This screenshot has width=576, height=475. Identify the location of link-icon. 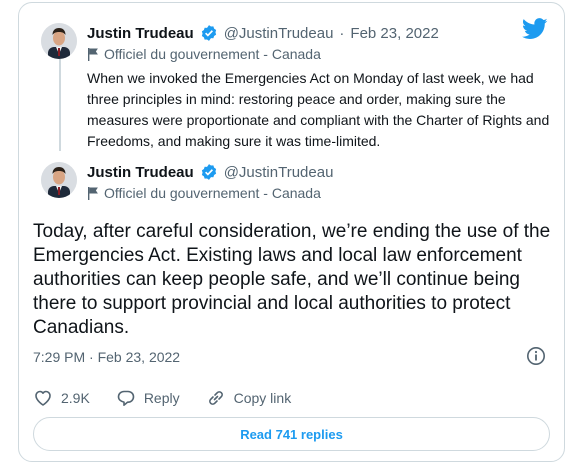
(215, 398).